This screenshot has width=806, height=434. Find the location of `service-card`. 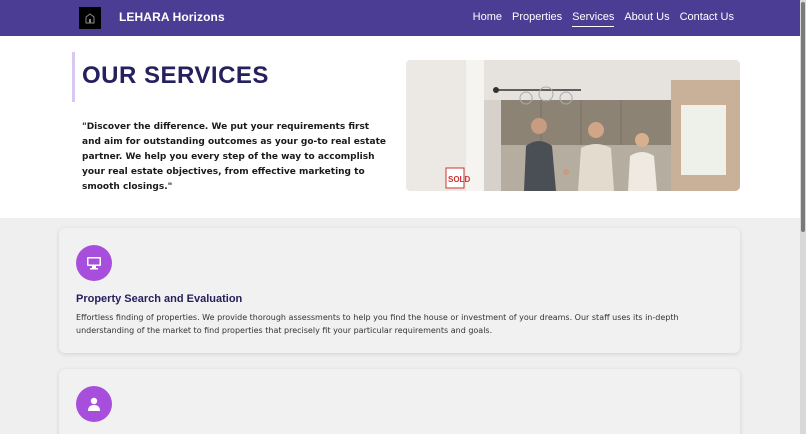

service-card is located at coordinates (399, 401).